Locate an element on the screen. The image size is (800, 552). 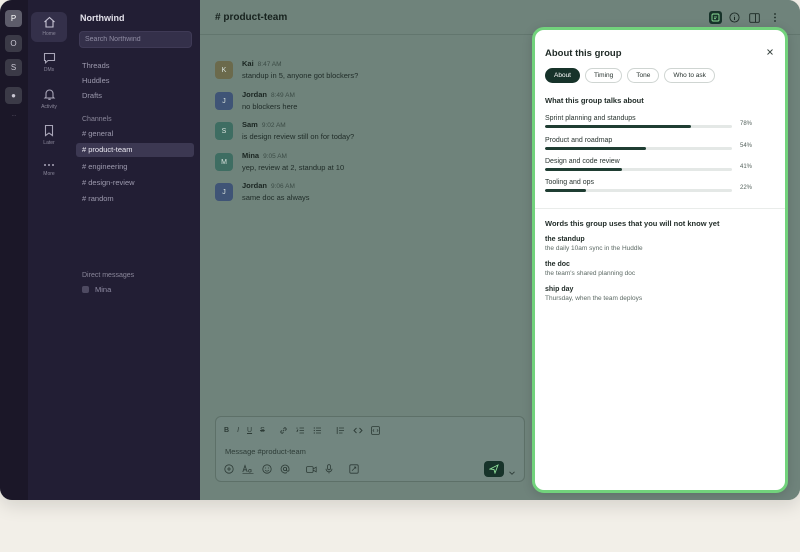
tab-who-to-ask: Who to ask is located at coordinates (689, 75).